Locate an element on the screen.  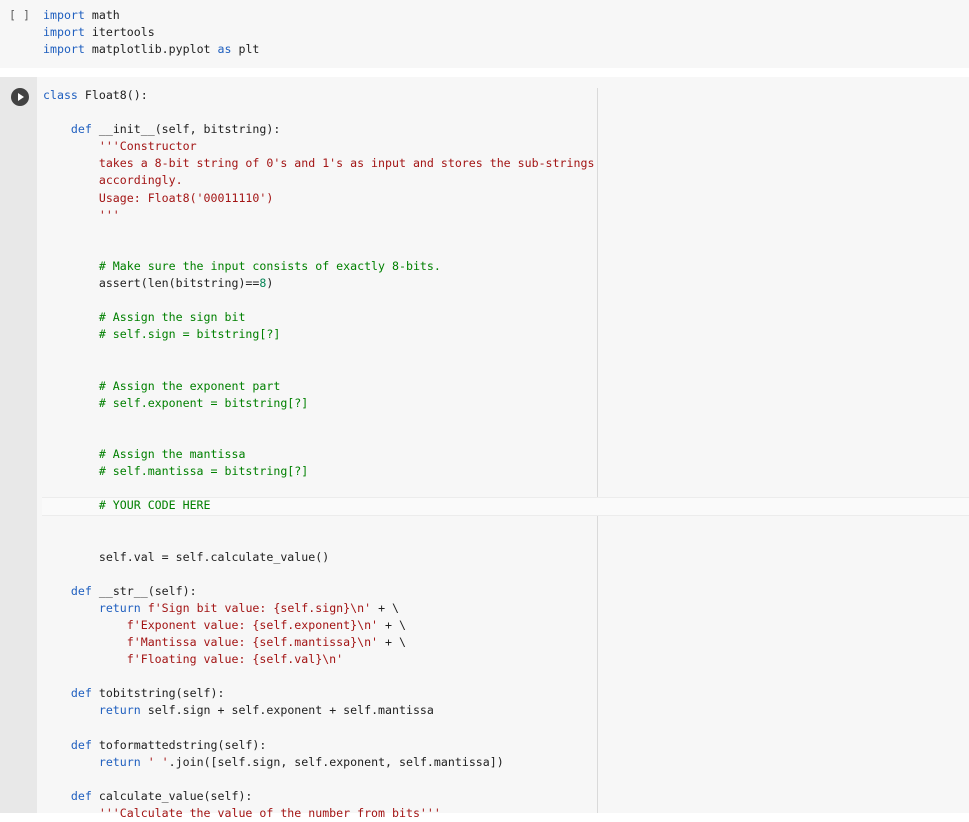
code-token: plt is located at coordinates (245, 49).